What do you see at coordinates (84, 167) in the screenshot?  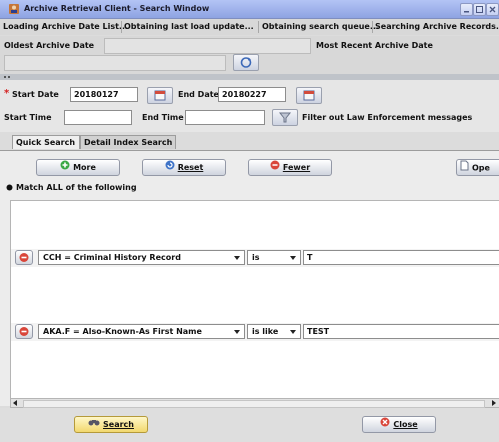 I see `more-button-label: More` at bounding box center [84, 167].